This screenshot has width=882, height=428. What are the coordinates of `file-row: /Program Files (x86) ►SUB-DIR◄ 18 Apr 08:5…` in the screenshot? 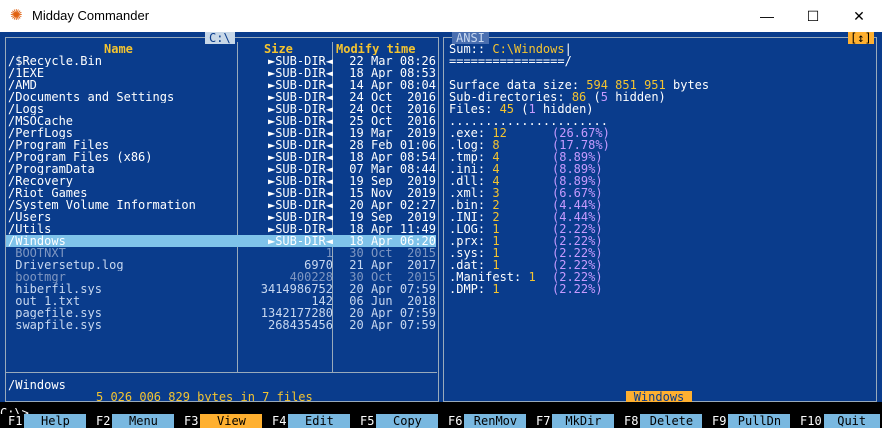 It's located at (221, 157).